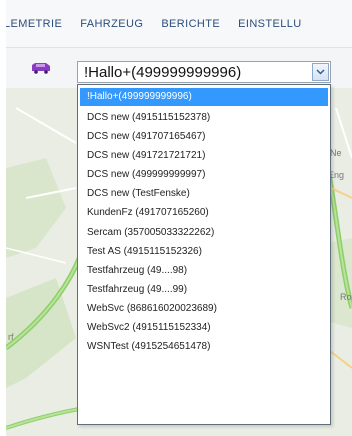 The height and width of the screenshot is (436, 352). Describe the element at coordinates (204, 174) in the screenshot. I see `vehicle-option: DCS new (499999999997)` at that location.